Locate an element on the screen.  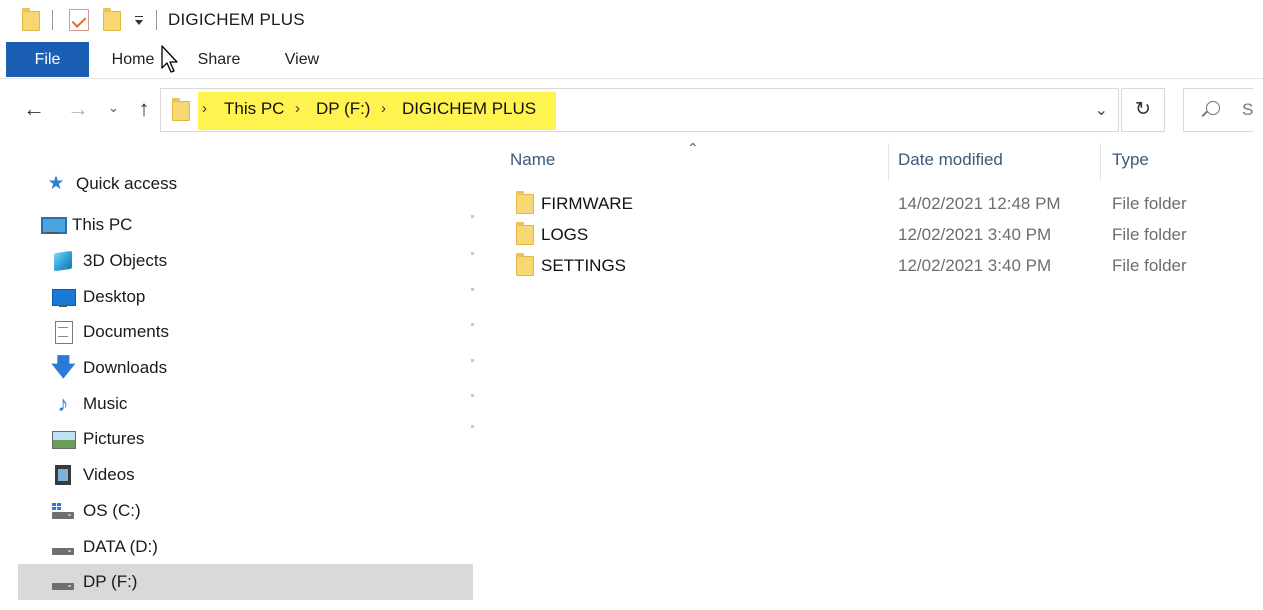
nav-item-desktop: Desktop is located at coordinates (98, 297).